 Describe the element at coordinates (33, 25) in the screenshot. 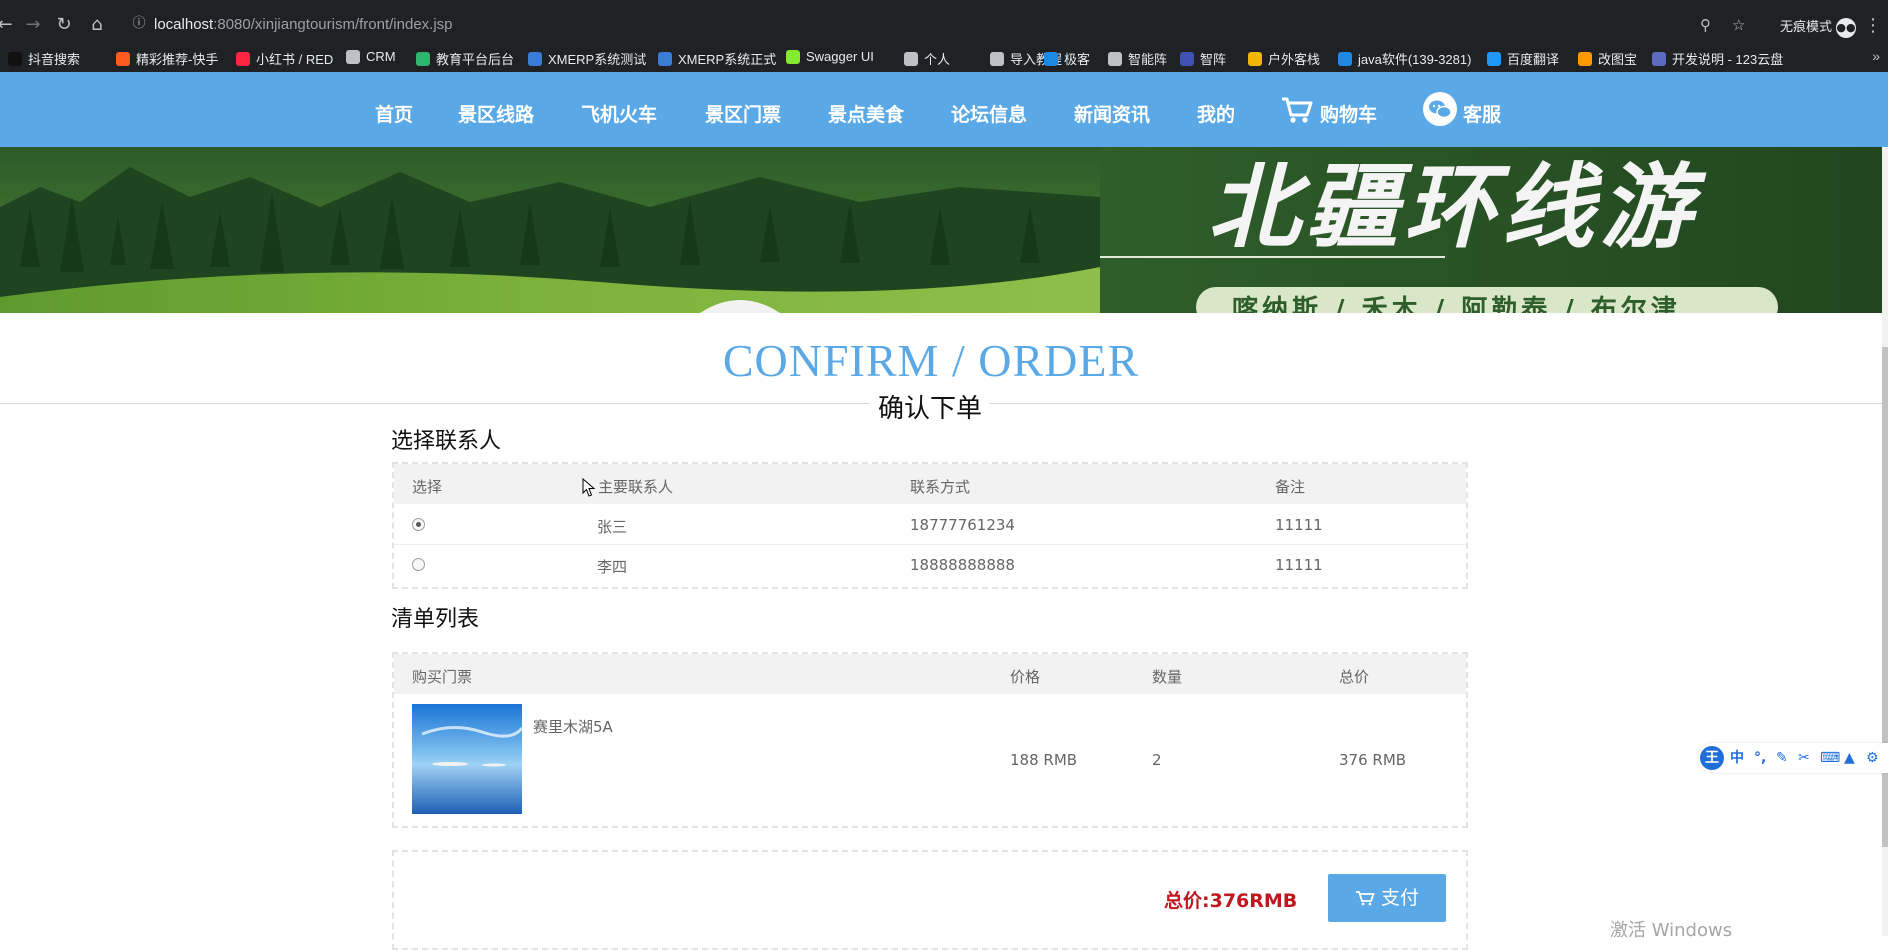

I see `forward-icon: →` at that location.